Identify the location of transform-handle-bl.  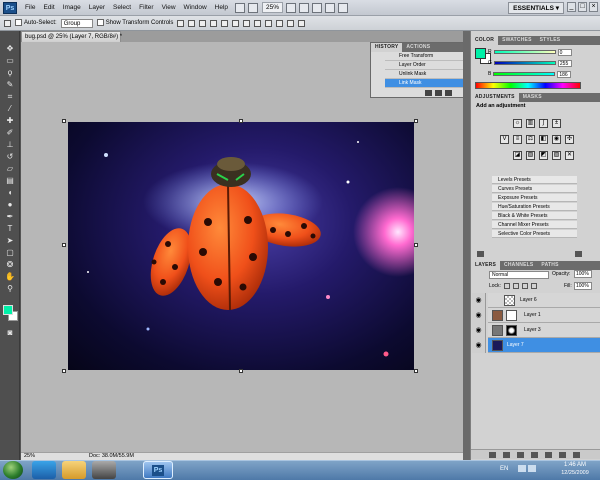
(64, 371).